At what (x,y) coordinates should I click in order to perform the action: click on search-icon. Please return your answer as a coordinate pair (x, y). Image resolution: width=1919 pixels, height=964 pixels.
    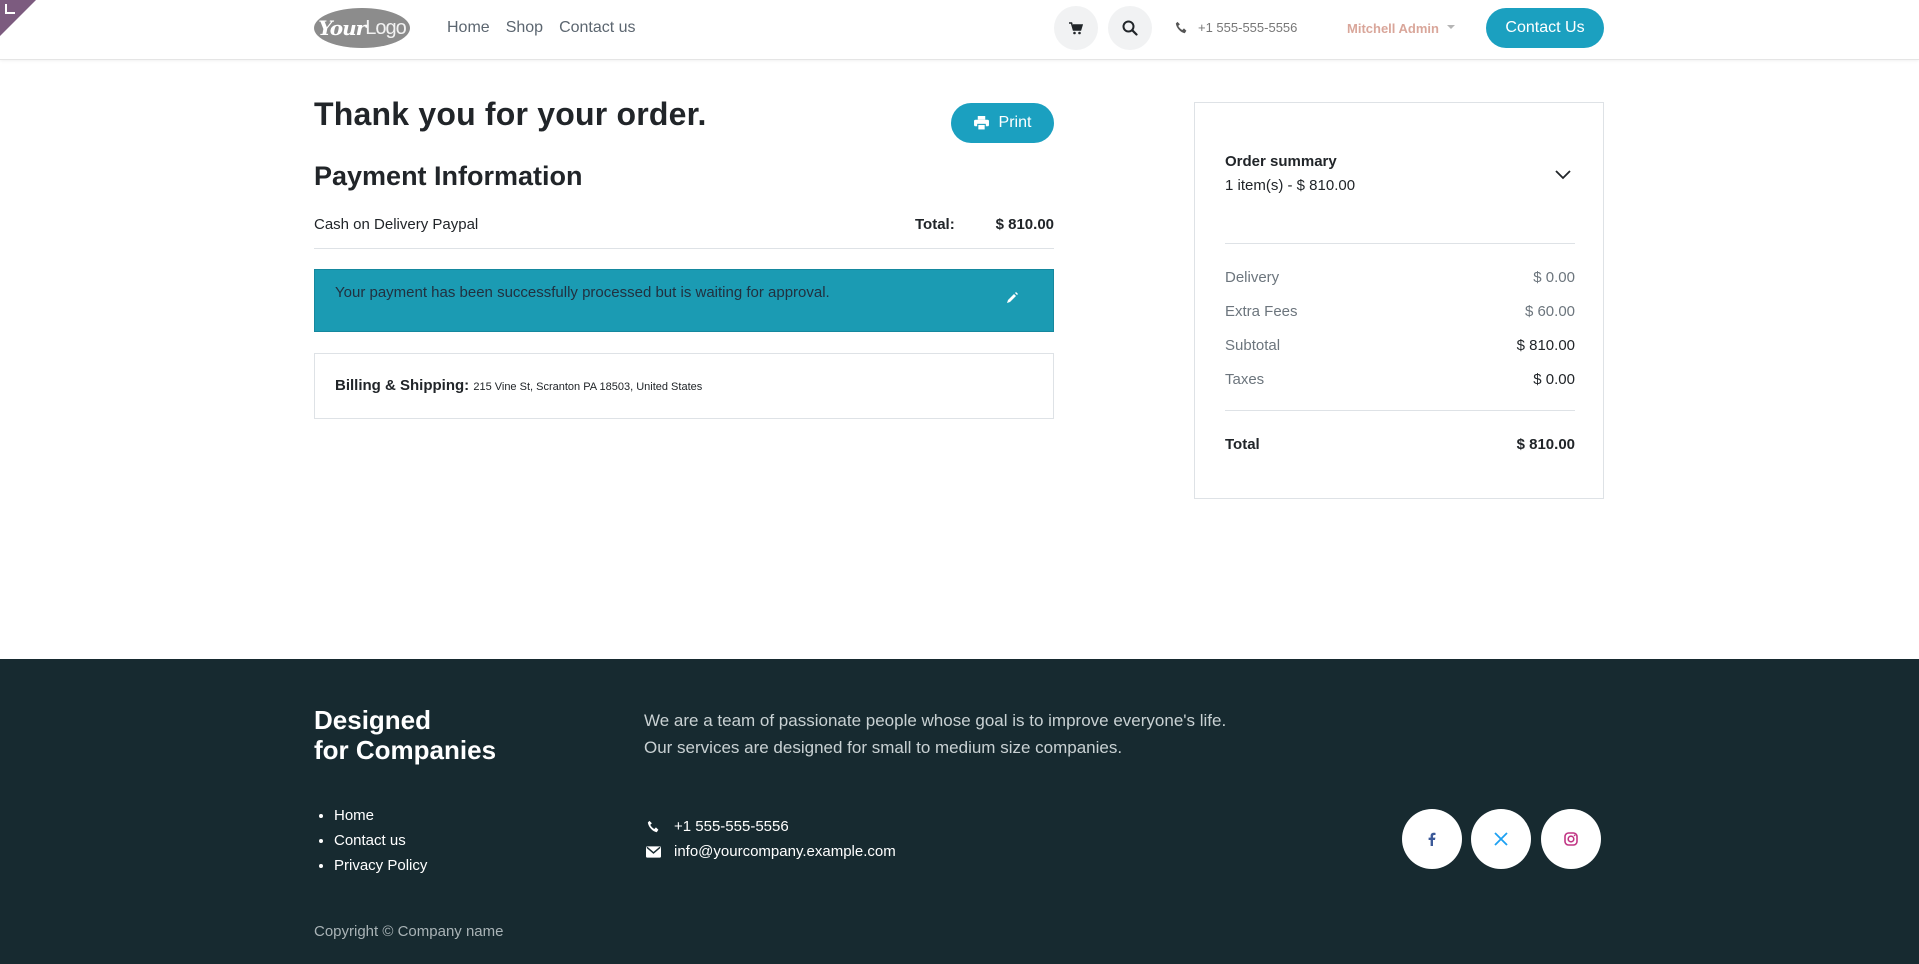
    Looking at the image, I should click on (1130, 28).